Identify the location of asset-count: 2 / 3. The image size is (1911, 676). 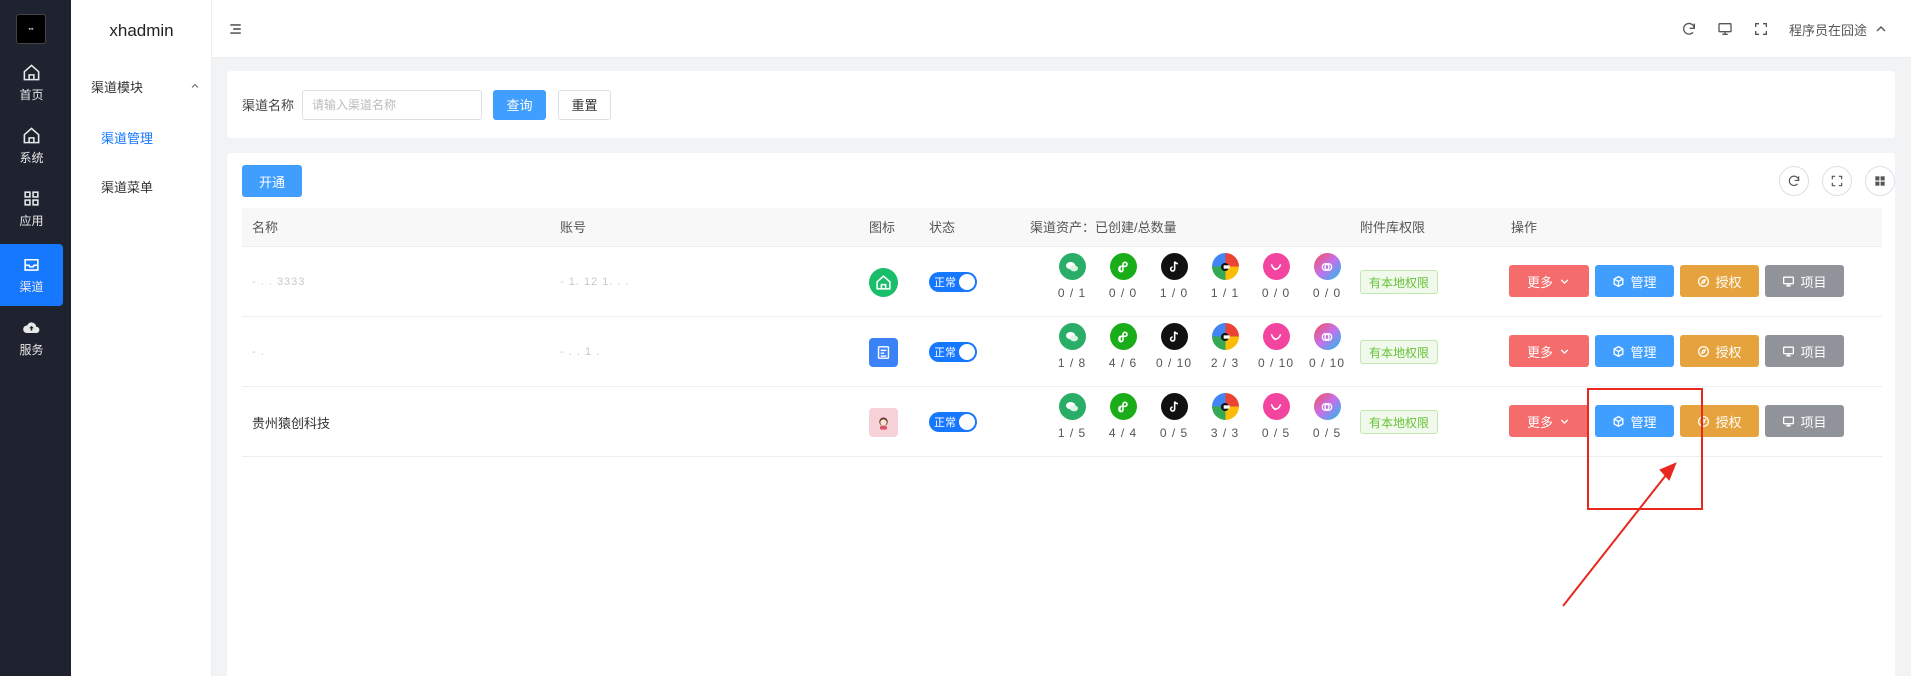
(1225, 363).